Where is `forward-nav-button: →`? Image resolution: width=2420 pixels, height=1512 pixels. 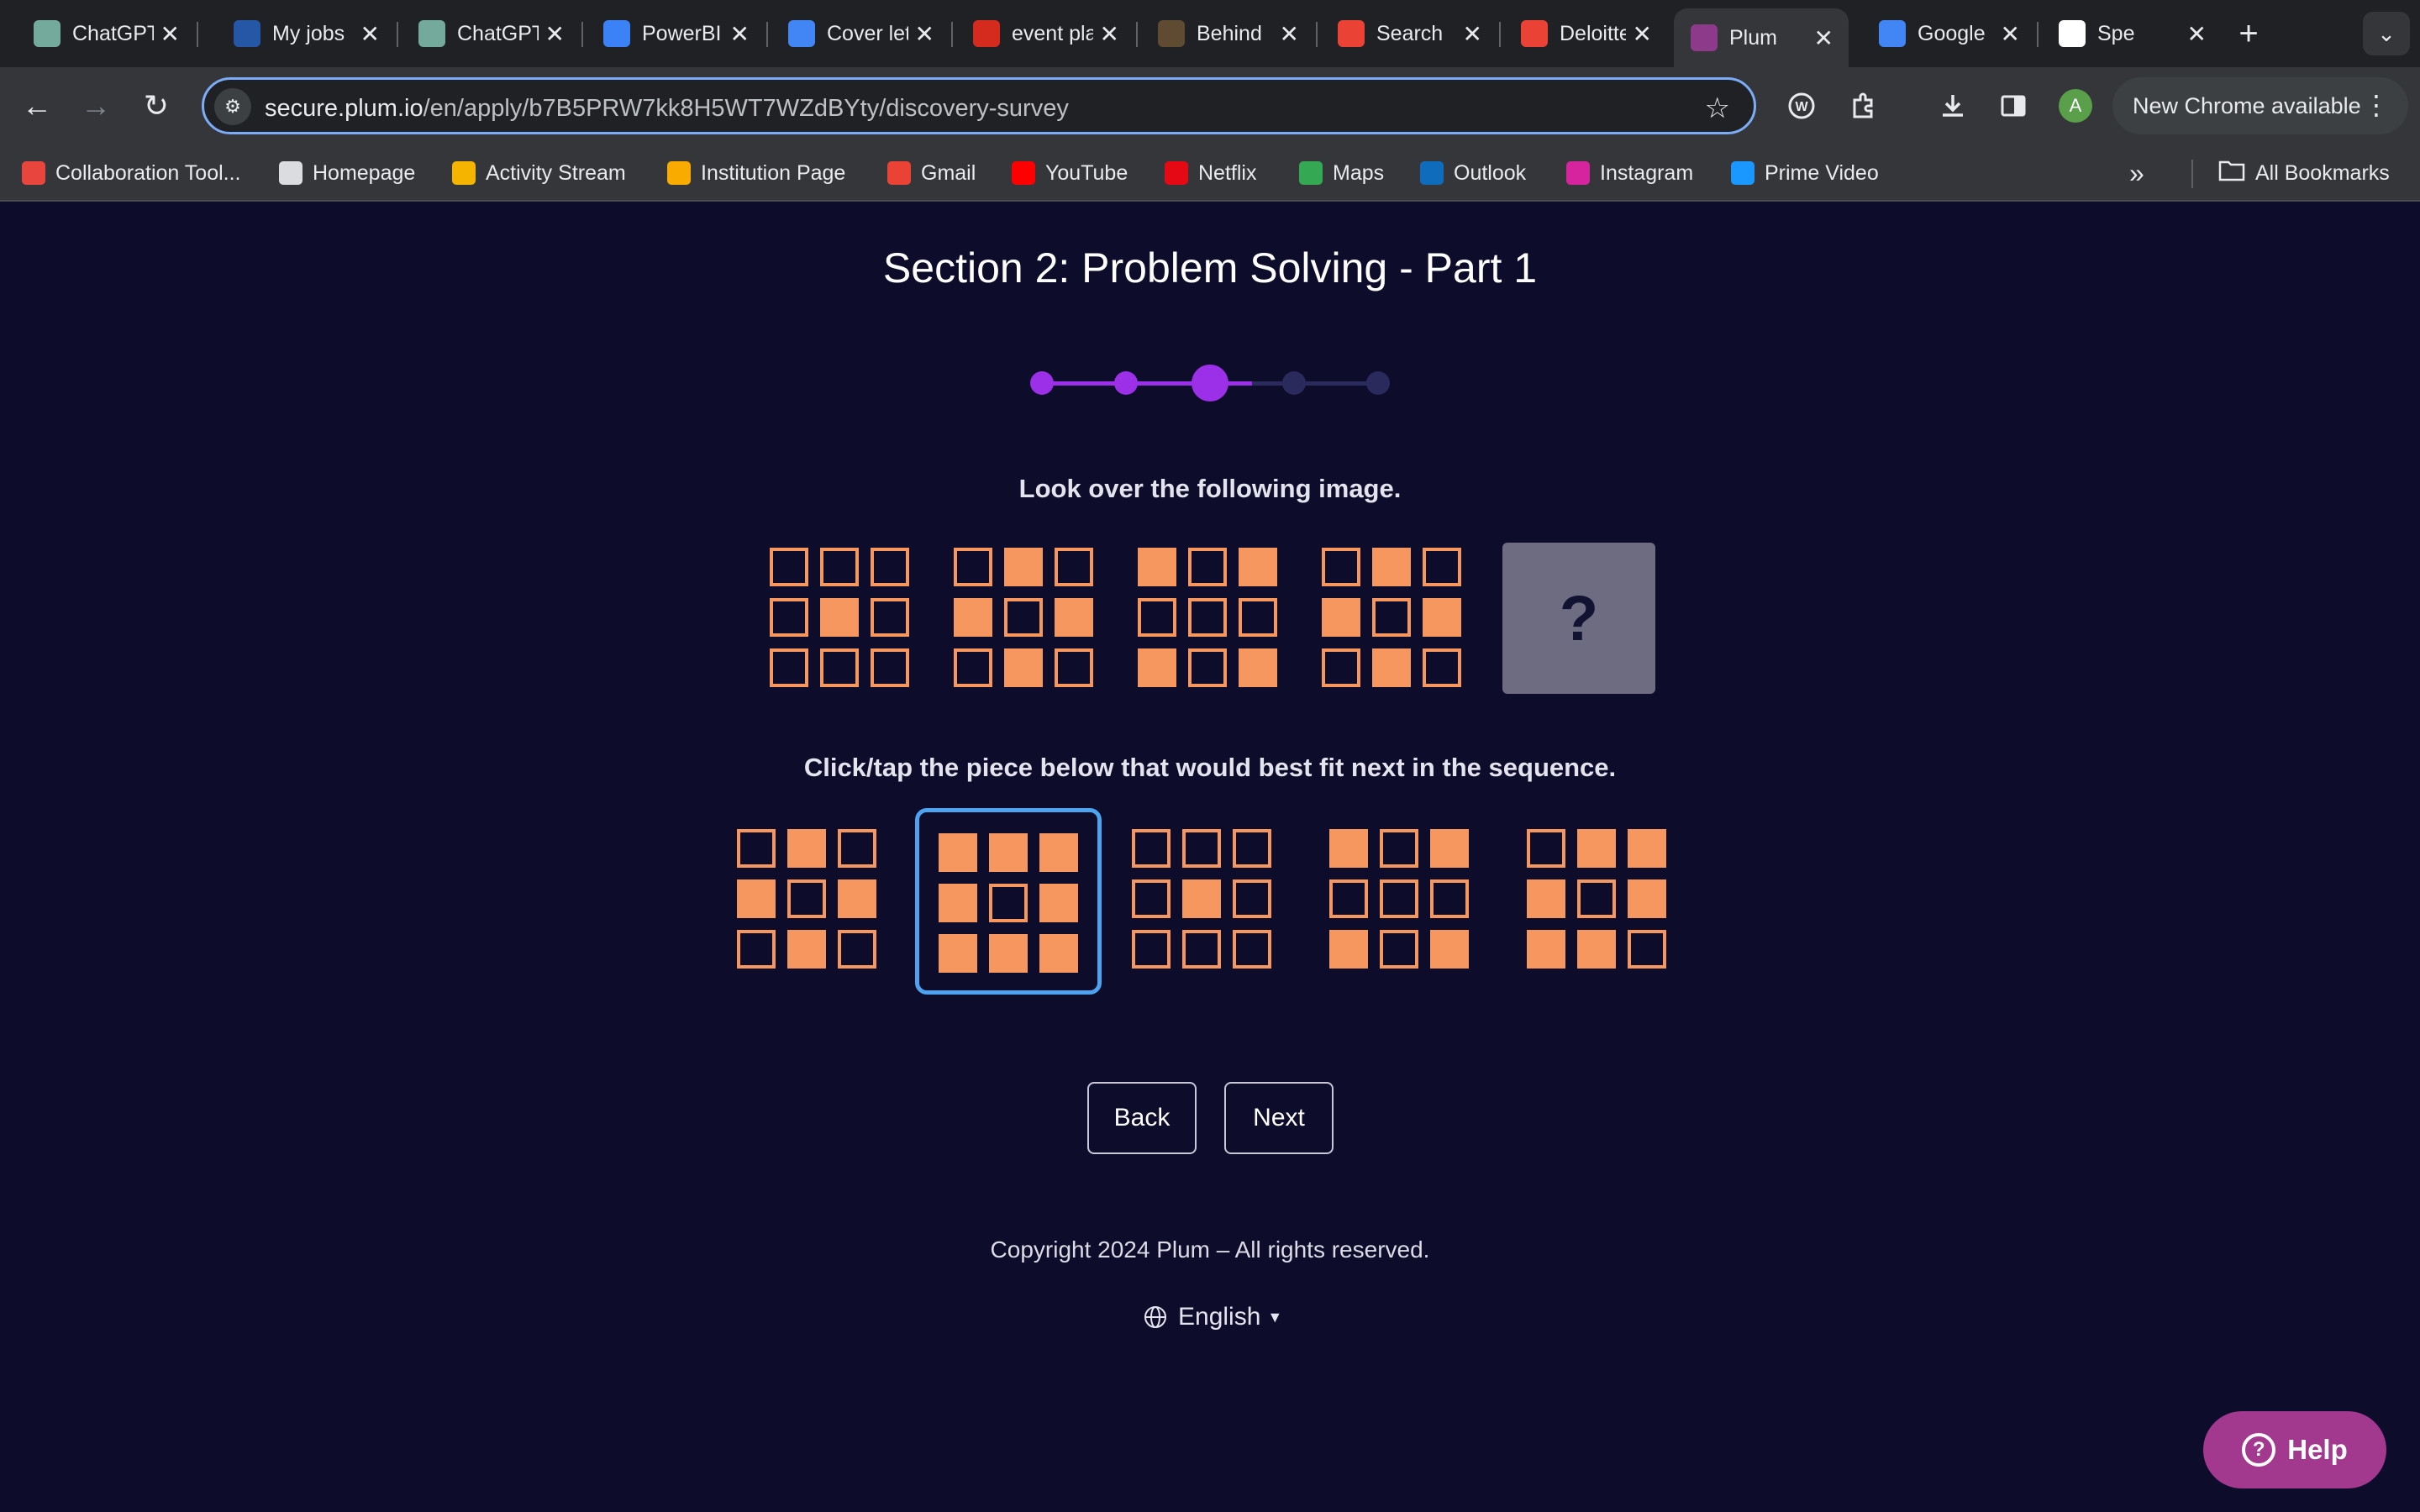
forward-nav-button: → is located at coordinates (96, 106).